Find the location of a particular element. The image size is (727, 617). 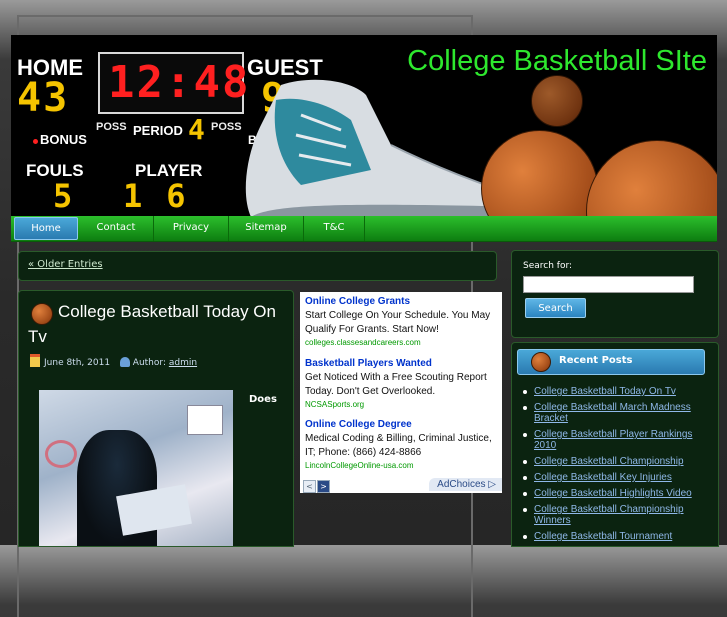

pagination-box: « Older Entries is located at coordinates (257, 266).